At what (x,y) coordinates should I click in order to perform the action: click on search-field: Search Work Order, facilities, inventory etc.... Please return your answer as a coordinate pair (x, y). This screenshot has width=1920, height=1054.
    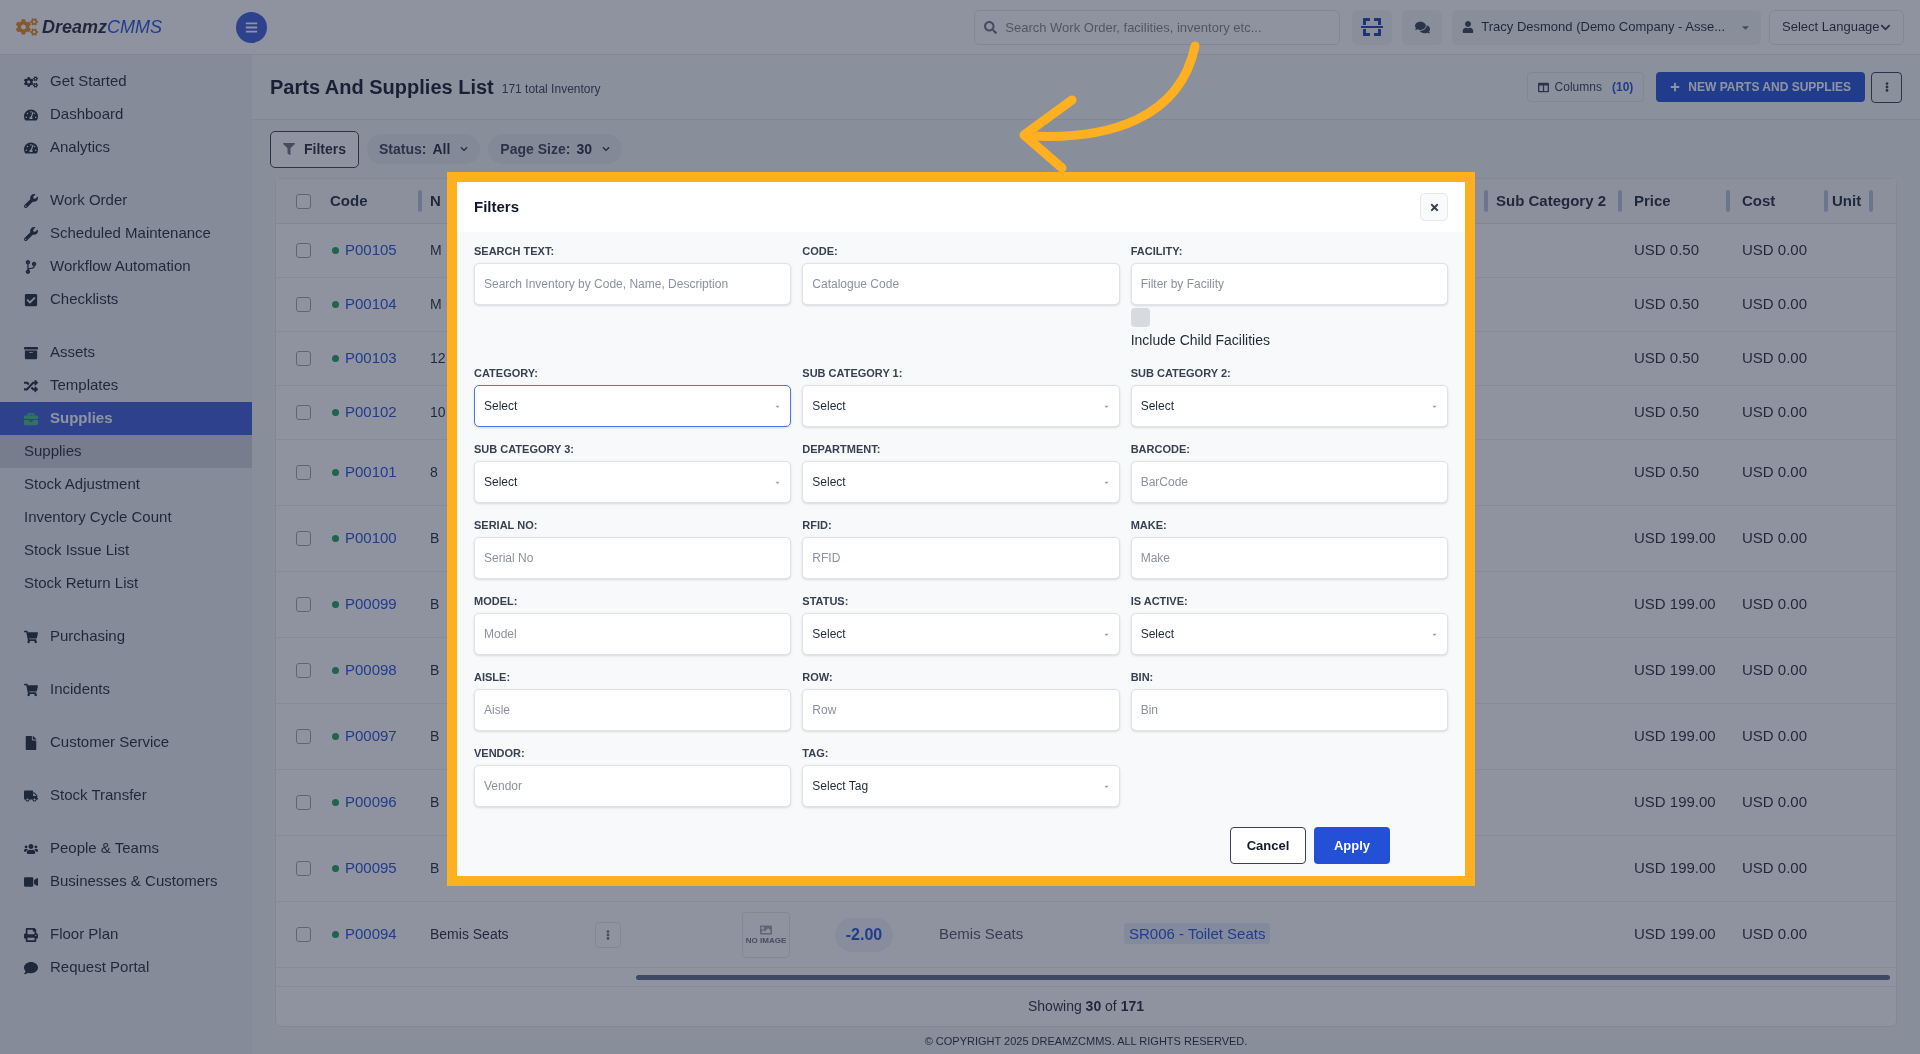
    Looking at the image, I should click on (1157, 27).